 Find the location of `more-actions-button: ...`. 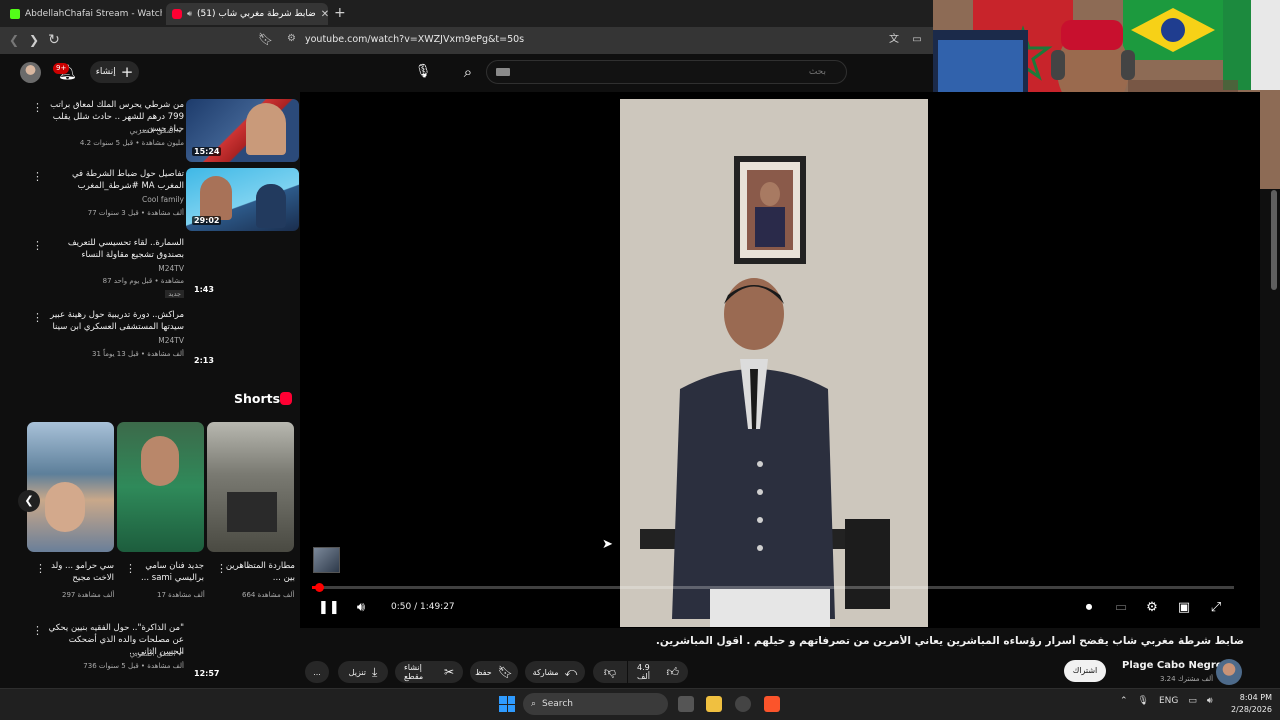

more-actions-button: ... is located at coordinates (317, 672).